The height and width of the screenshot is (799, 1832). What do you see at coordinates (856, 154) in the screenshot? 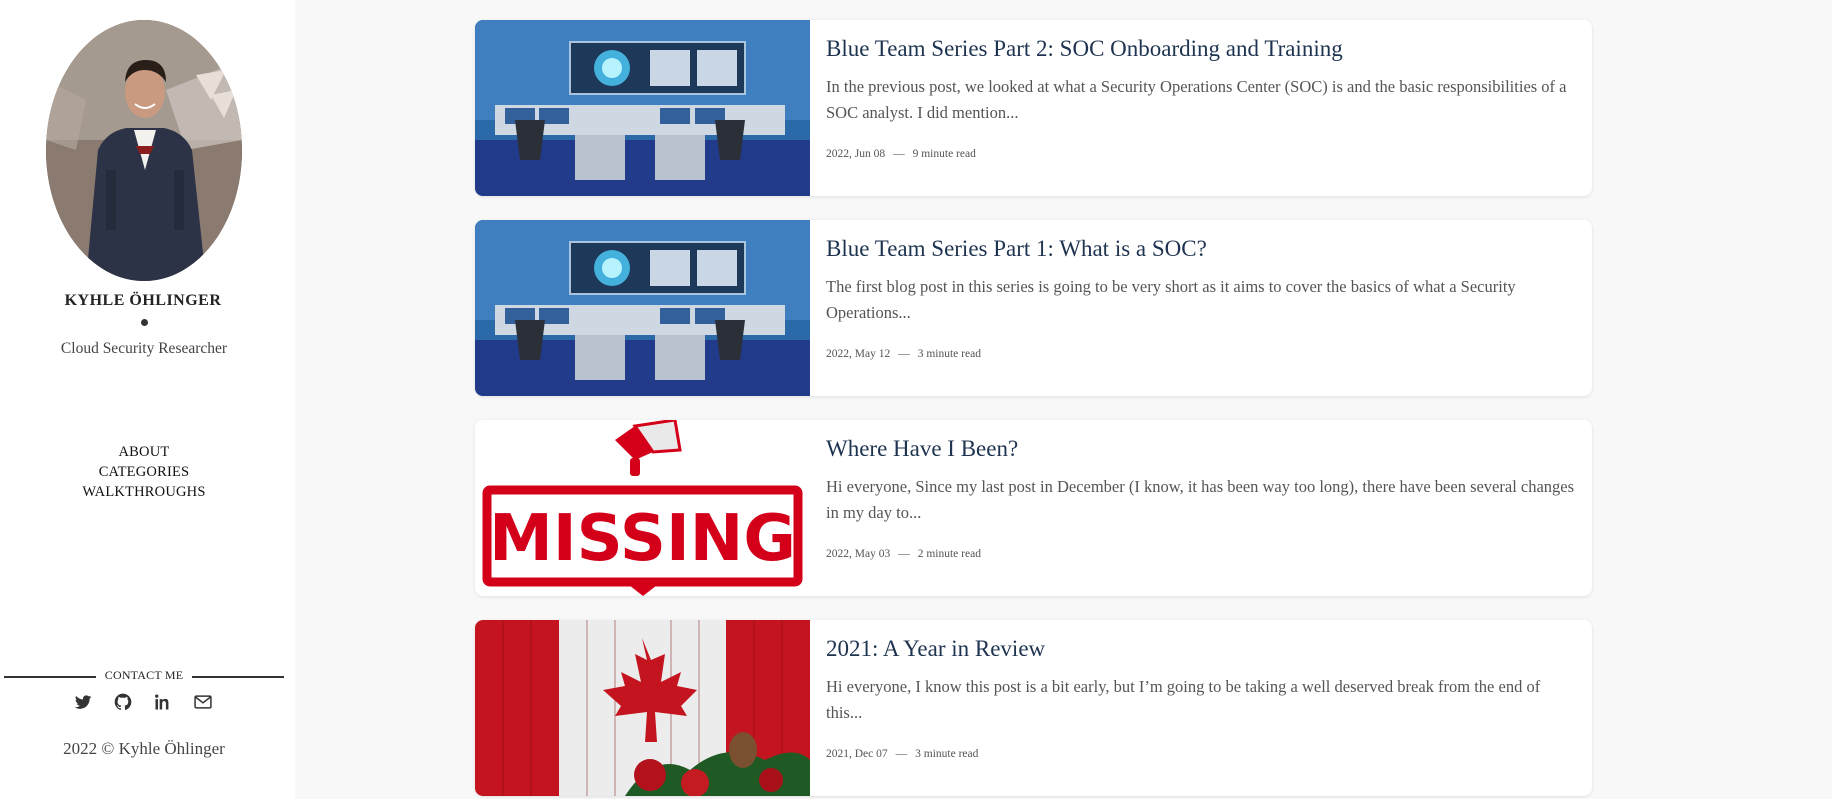
I see `post-date: 2022, Jun 08` at bounding box center [856, 154].